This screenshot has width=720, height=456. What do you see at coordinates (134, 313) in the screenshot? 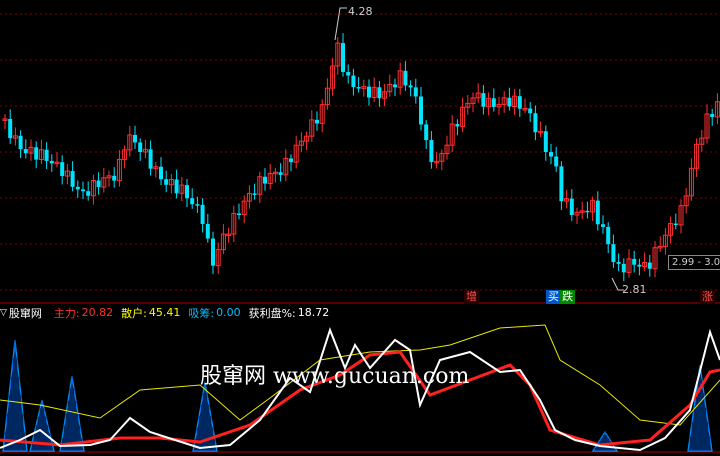
I see `indicator-retail-label: 散户:` at bounding box center [134, 313].